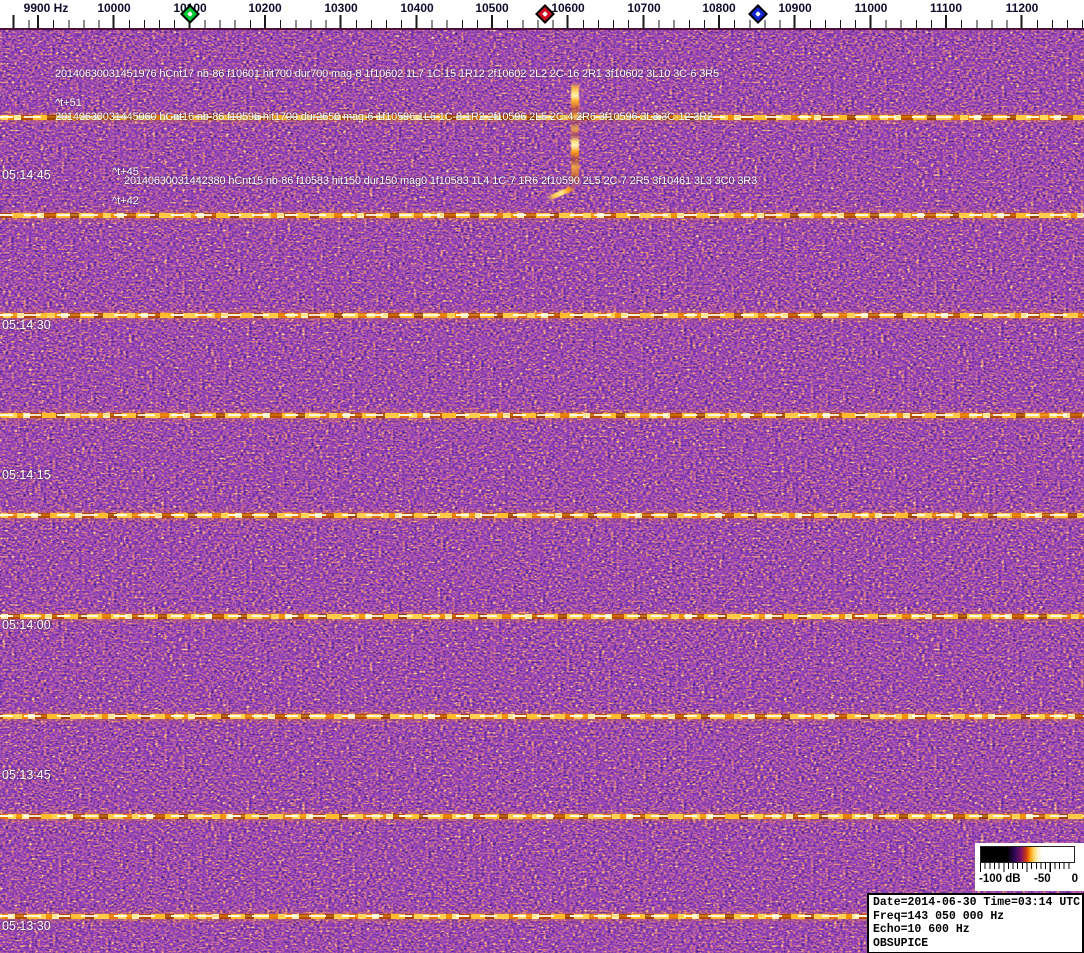 This screenshot has height=953, width=1084. Describe the element at coordinates (1022, 8) in the screenshot. I see `freq-tick-label: 11200` at that location.